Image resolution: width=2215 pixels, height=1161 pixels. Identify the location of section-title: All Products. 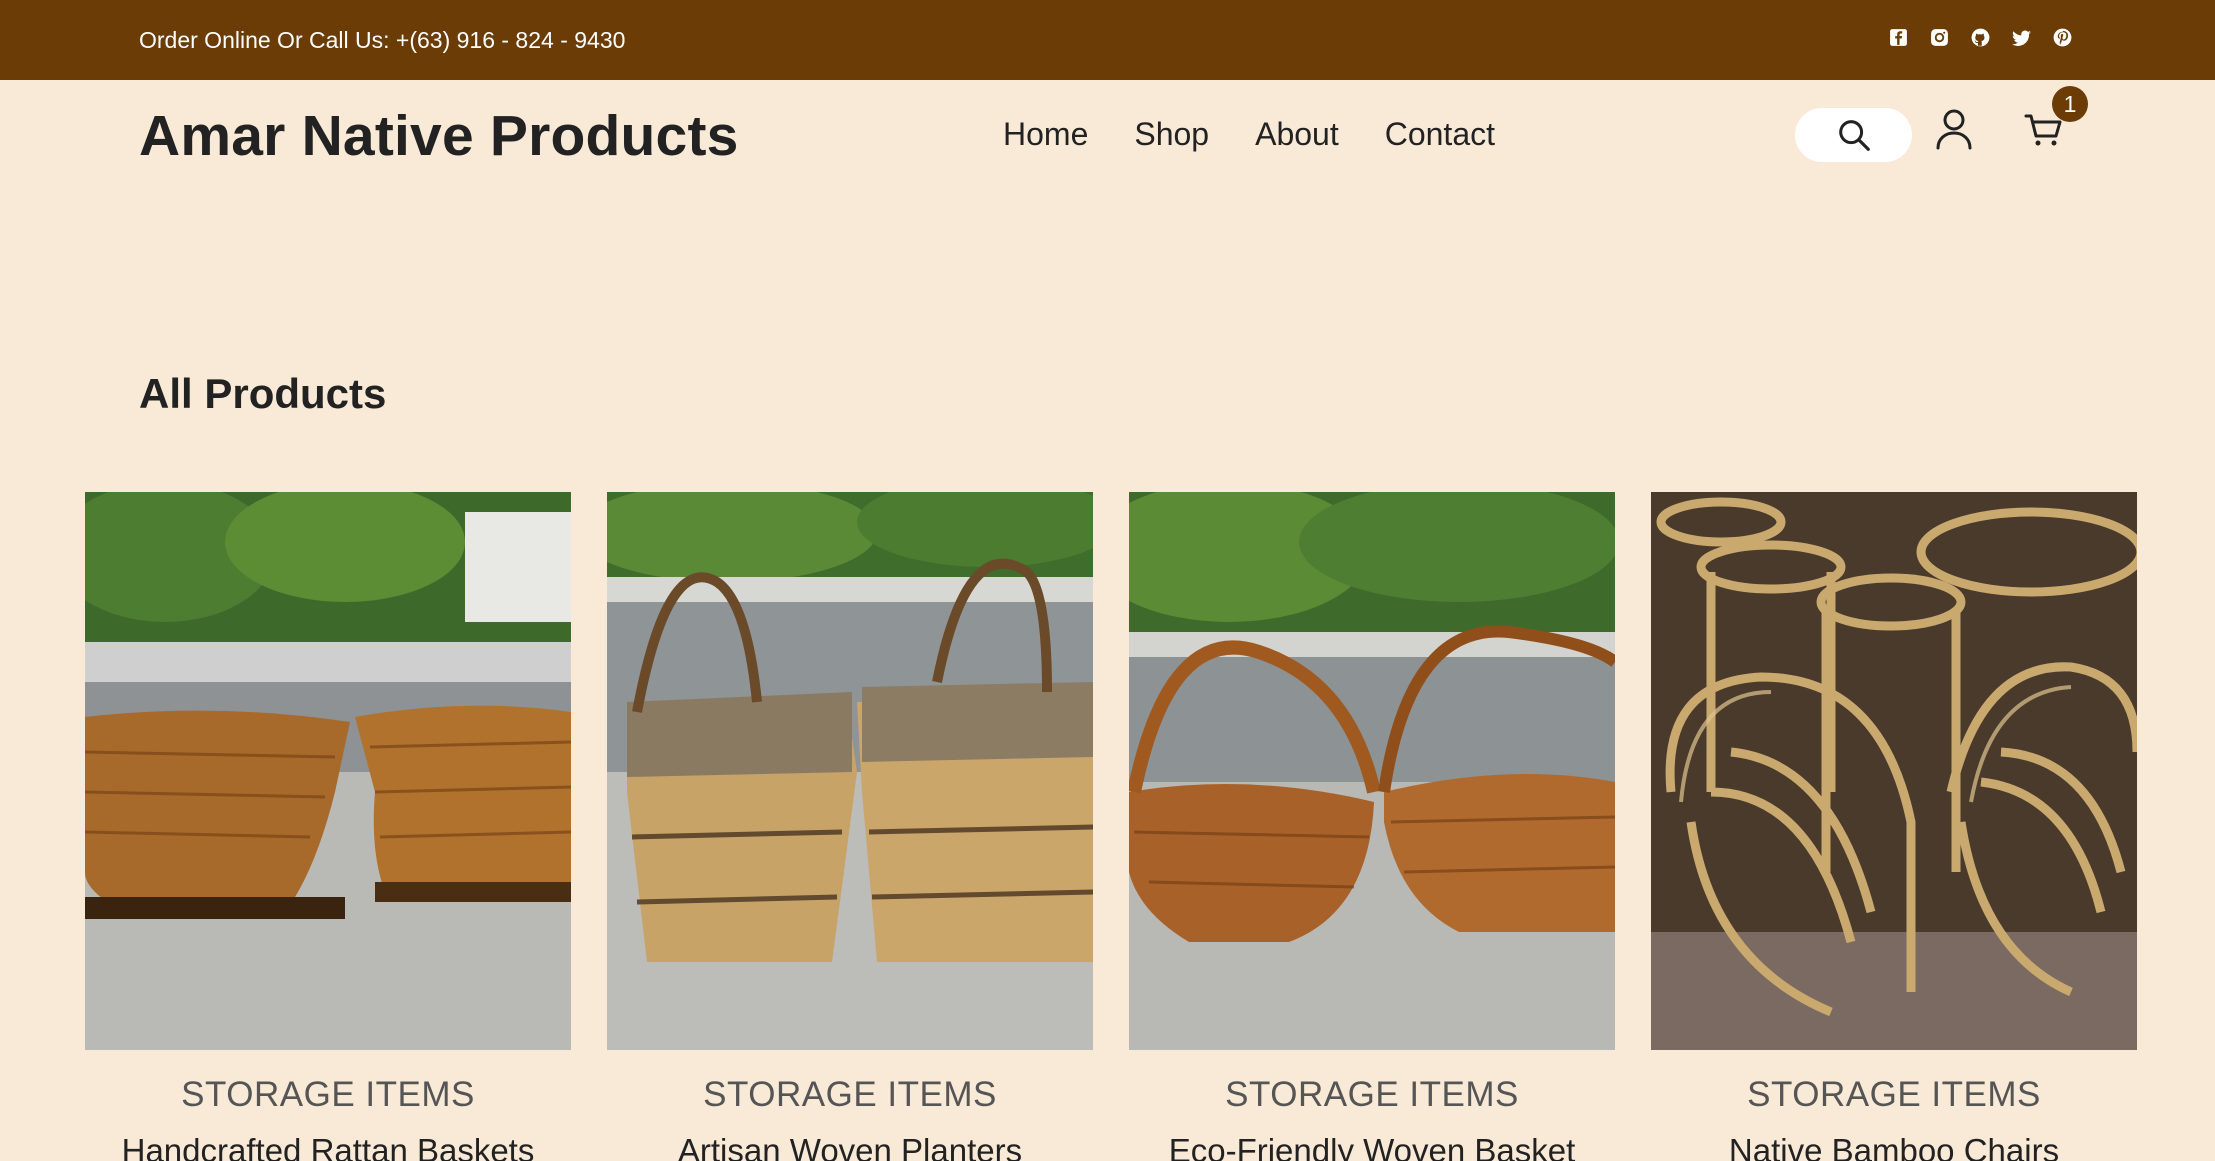
(263, 393).